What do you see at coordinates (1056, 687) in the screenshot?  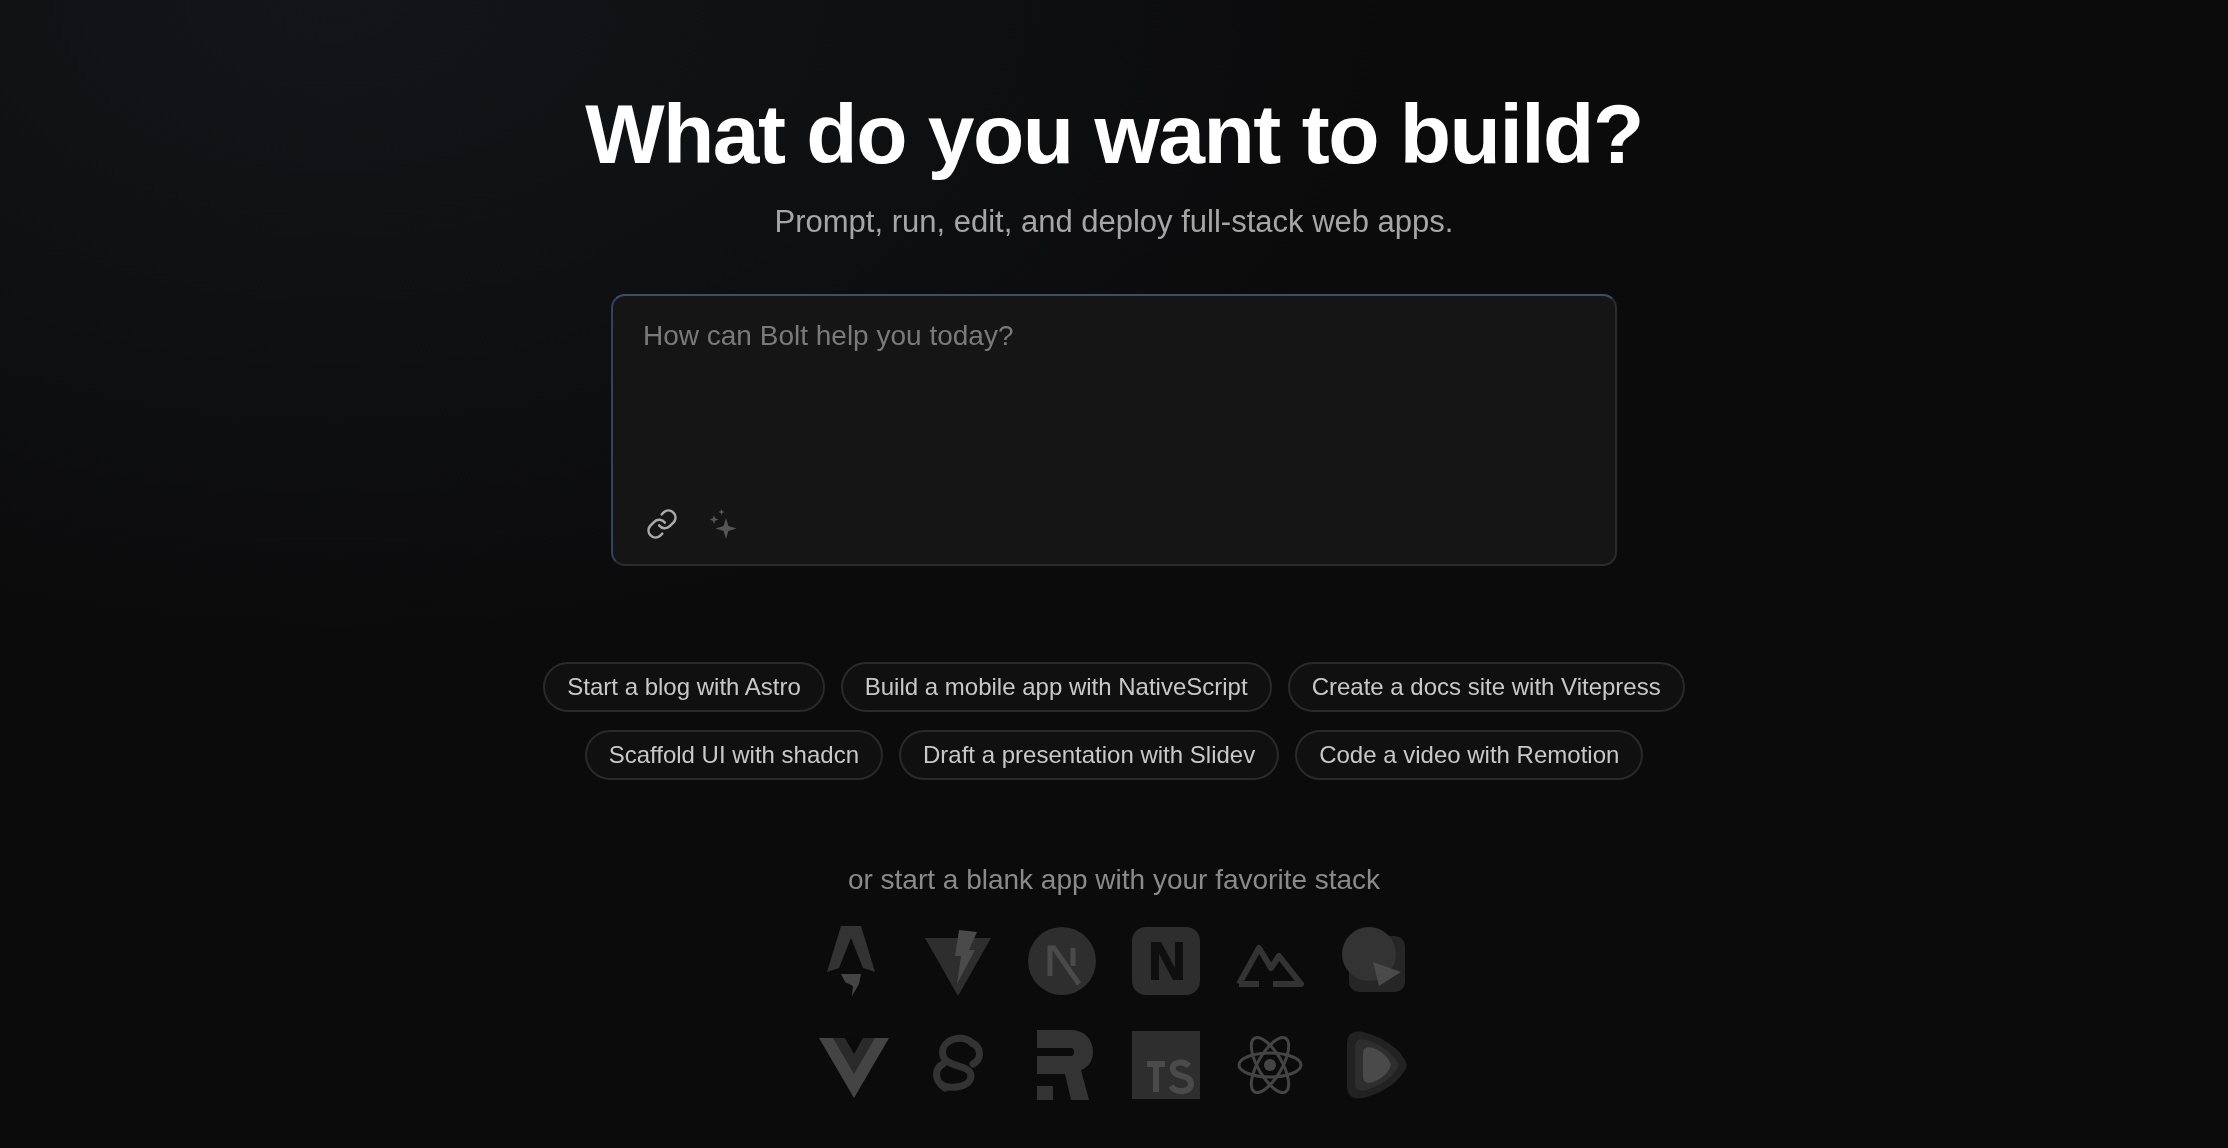 I see `suggestion-chip: Build a mobile app with NativeScript` at bounding box center [1056, 687].